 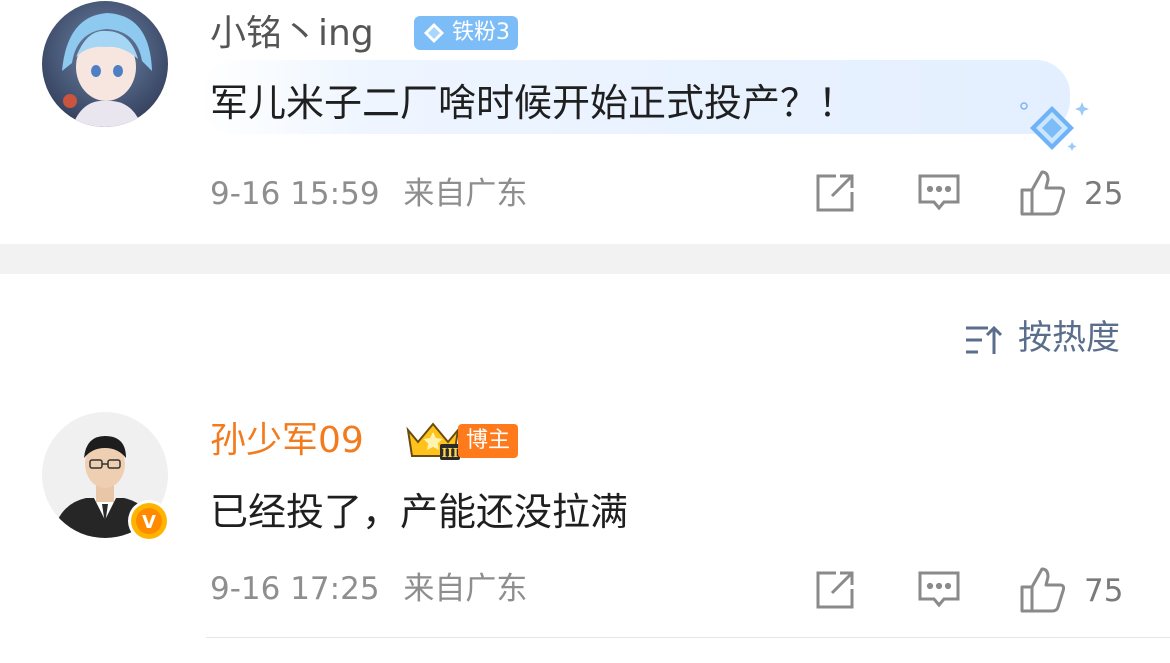 I want to click on host-badge: 博主, so click(x=488, y=441).